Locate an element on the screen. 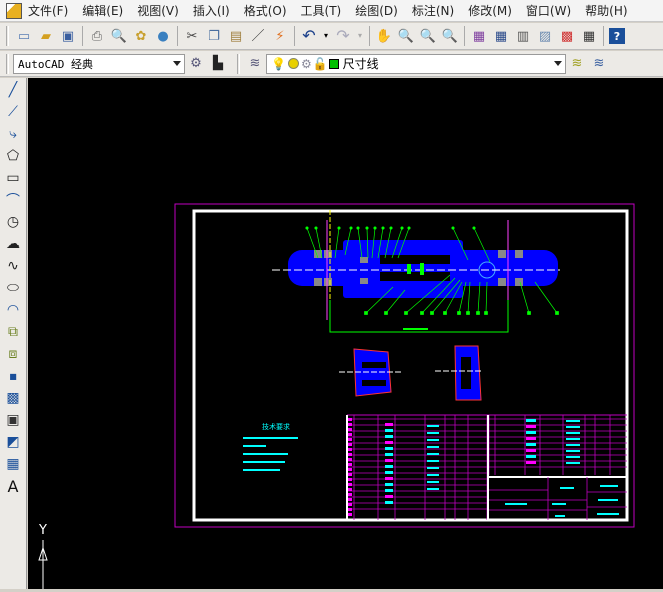 This screenshot has width=663, height=592. menu-insert: 插入(I) is located at coordinates (211, 10).